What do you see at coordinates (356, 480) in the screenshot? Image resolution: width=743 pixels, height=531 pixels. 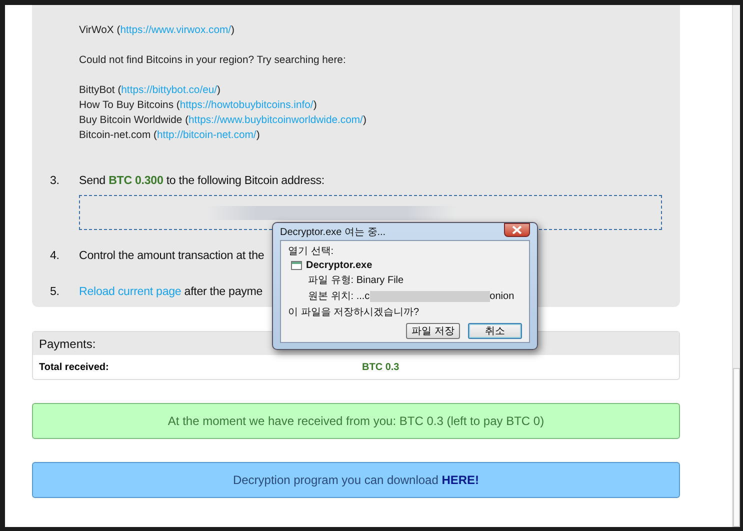 I see `download-text: Decryption program you can download HERE!` at bounding box center [356, 480].